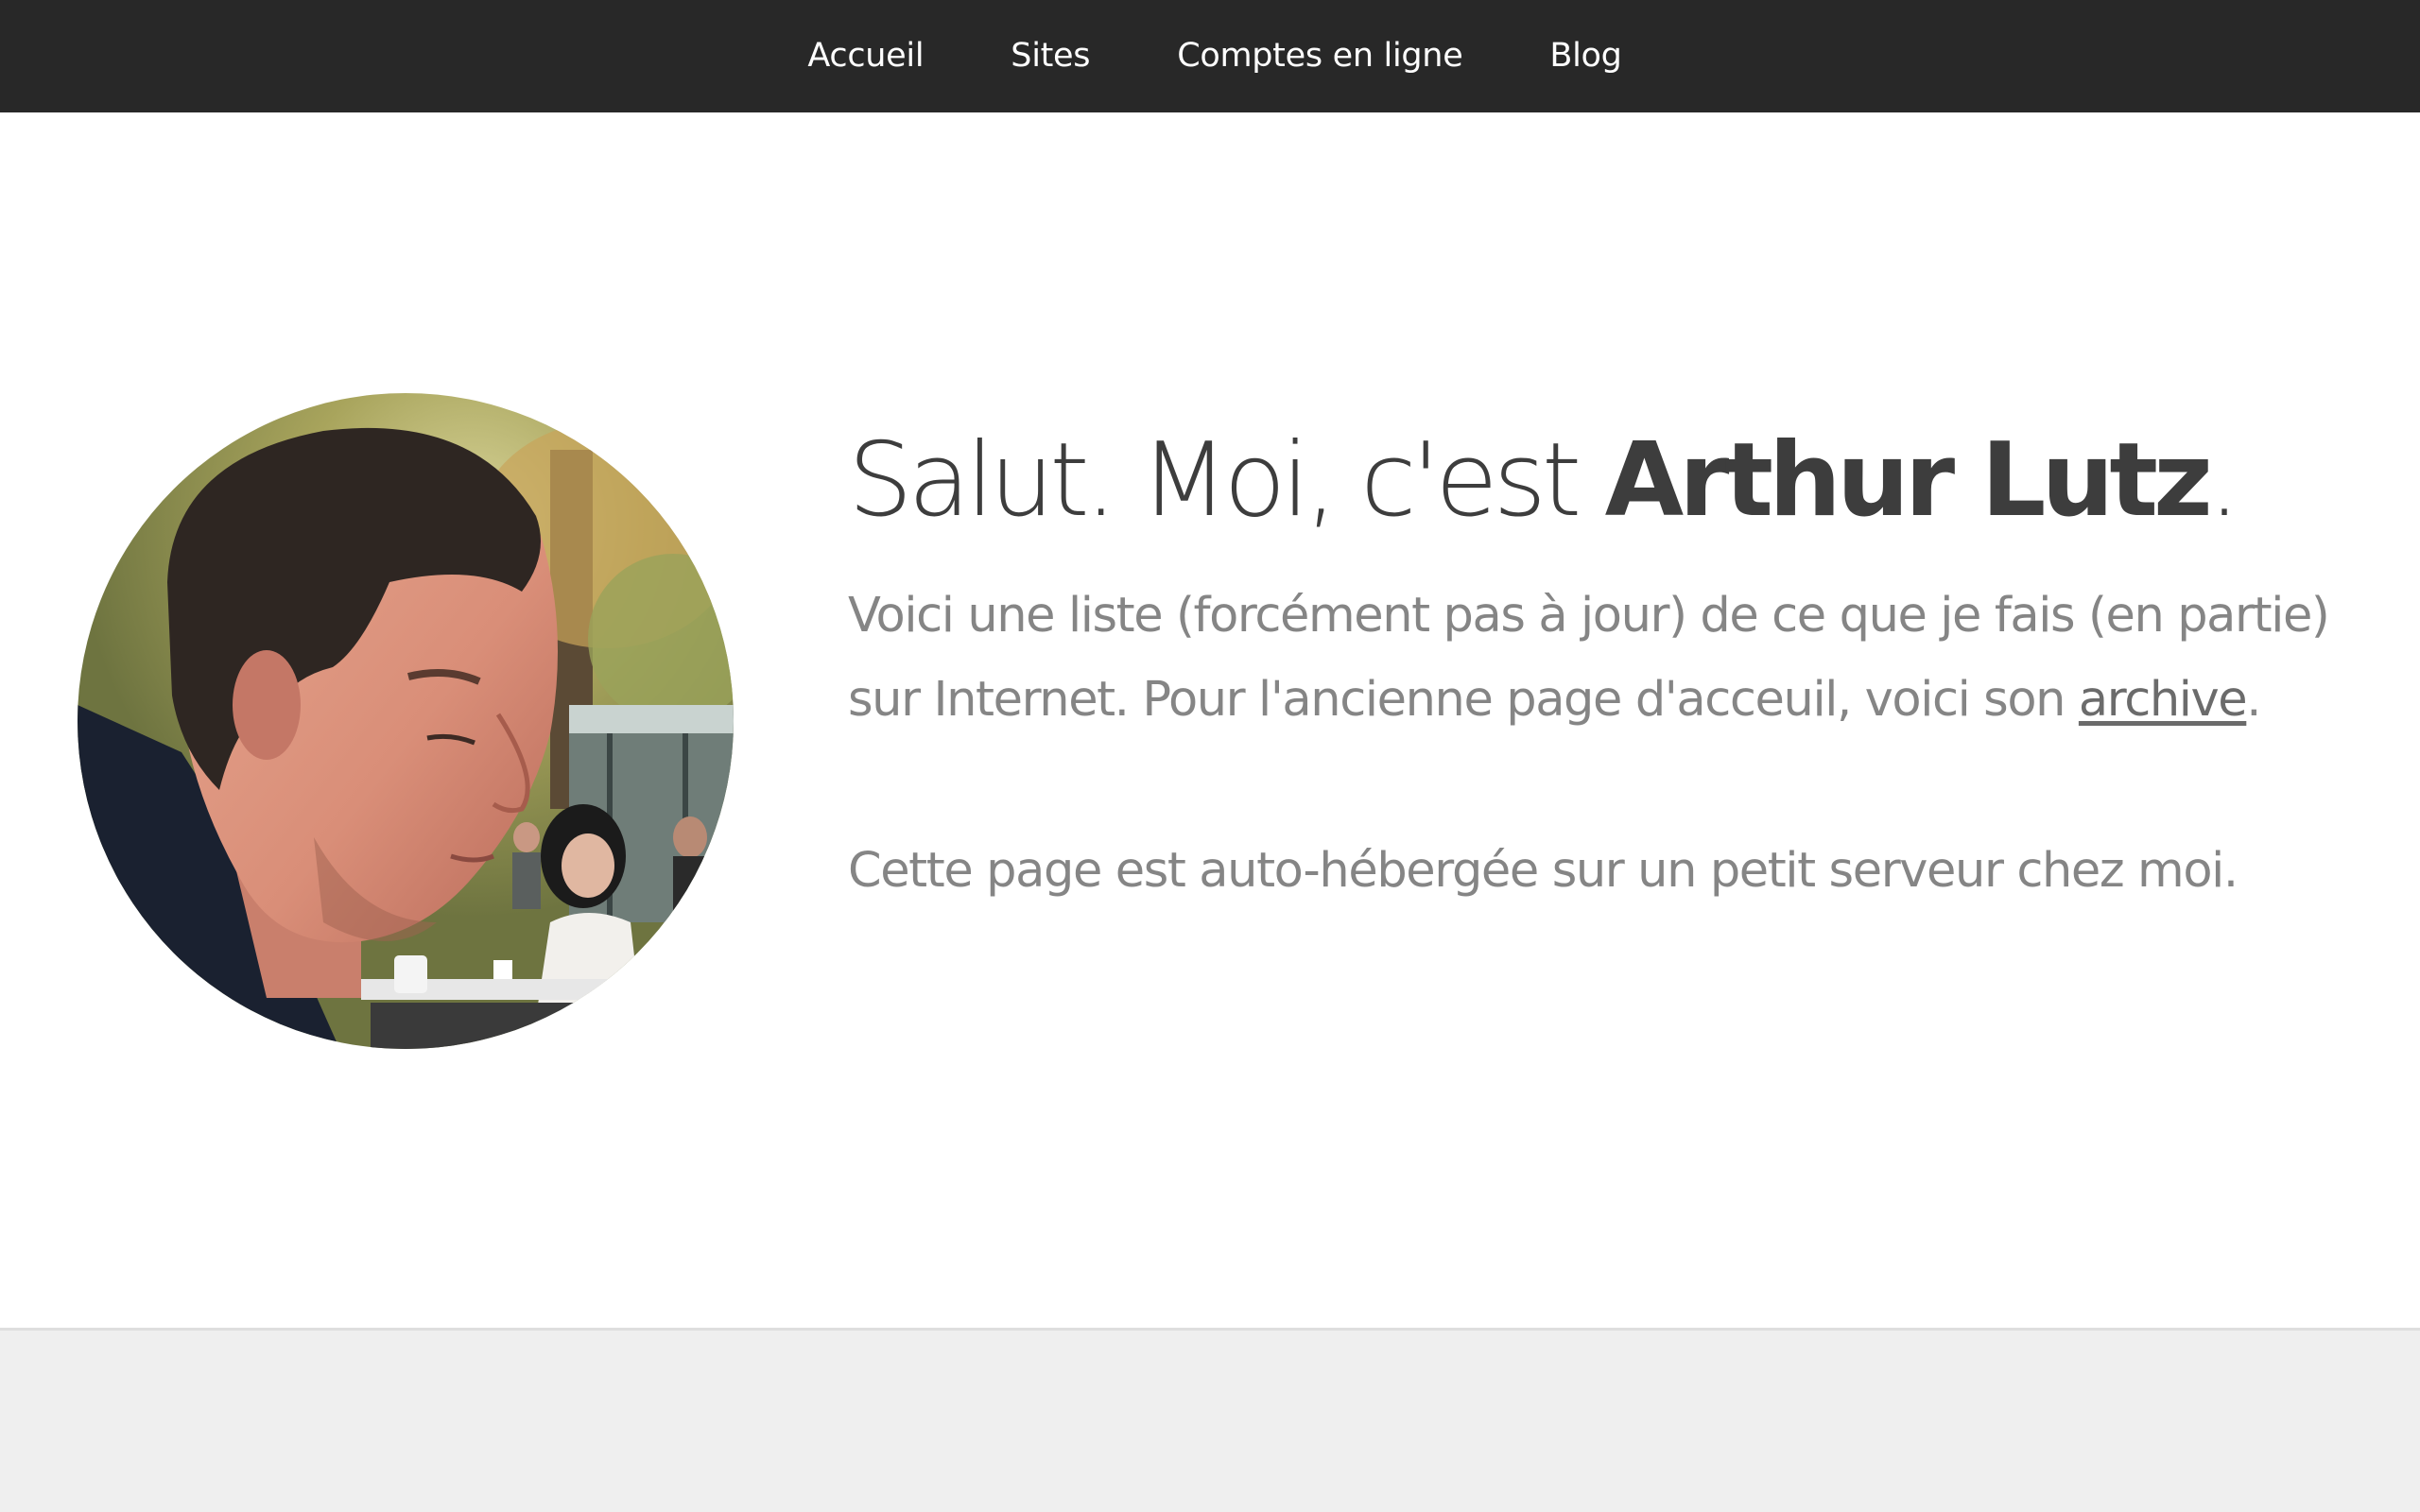 Image resolution: width=2420 pixels, height=1512 pixels. I want to click on intro-suffix: ., so click(2253, 700).